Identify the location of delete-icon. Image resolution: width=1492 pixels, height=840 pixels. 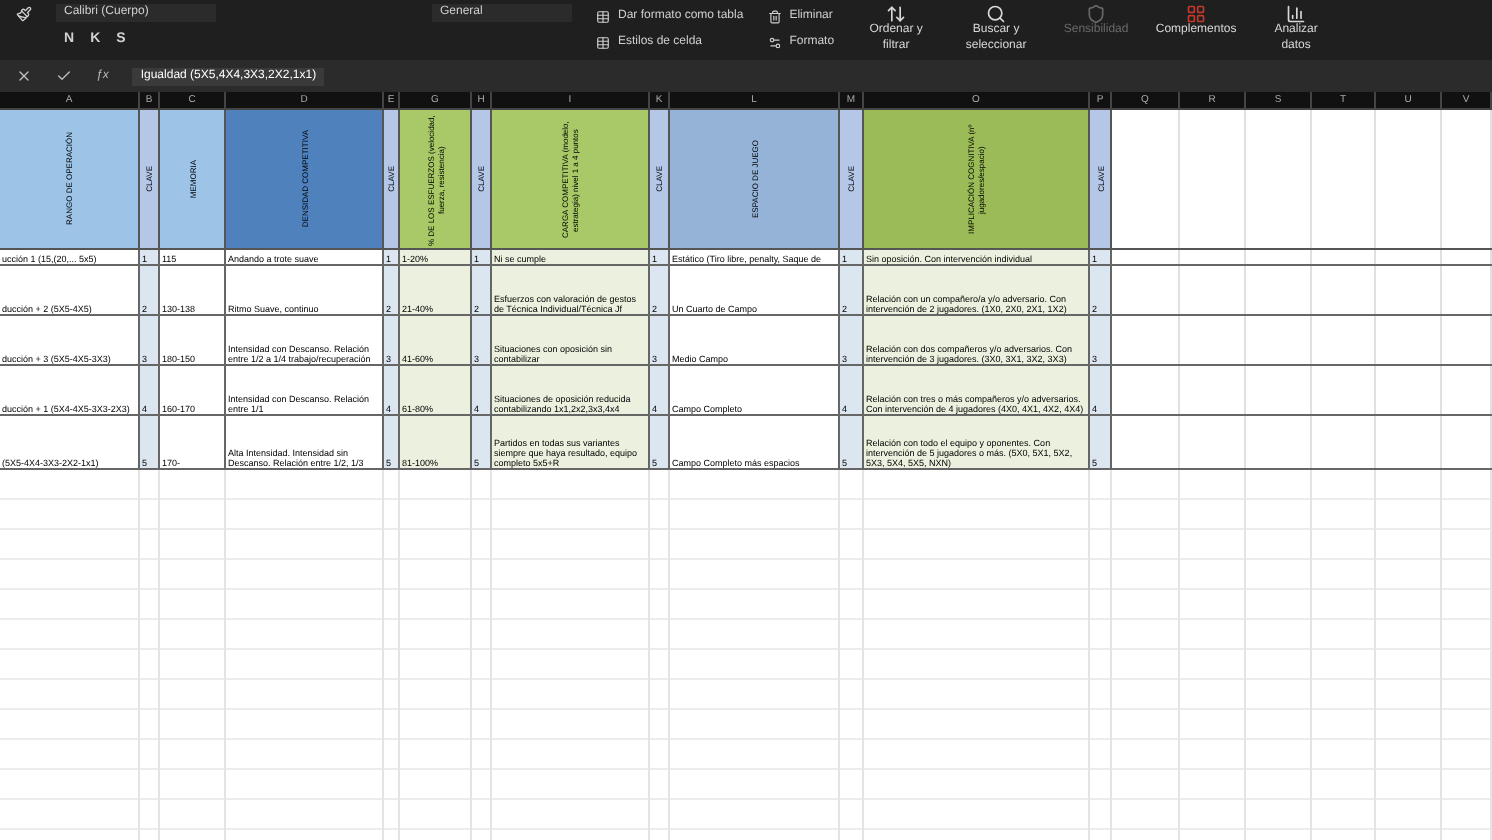
(774, 17).